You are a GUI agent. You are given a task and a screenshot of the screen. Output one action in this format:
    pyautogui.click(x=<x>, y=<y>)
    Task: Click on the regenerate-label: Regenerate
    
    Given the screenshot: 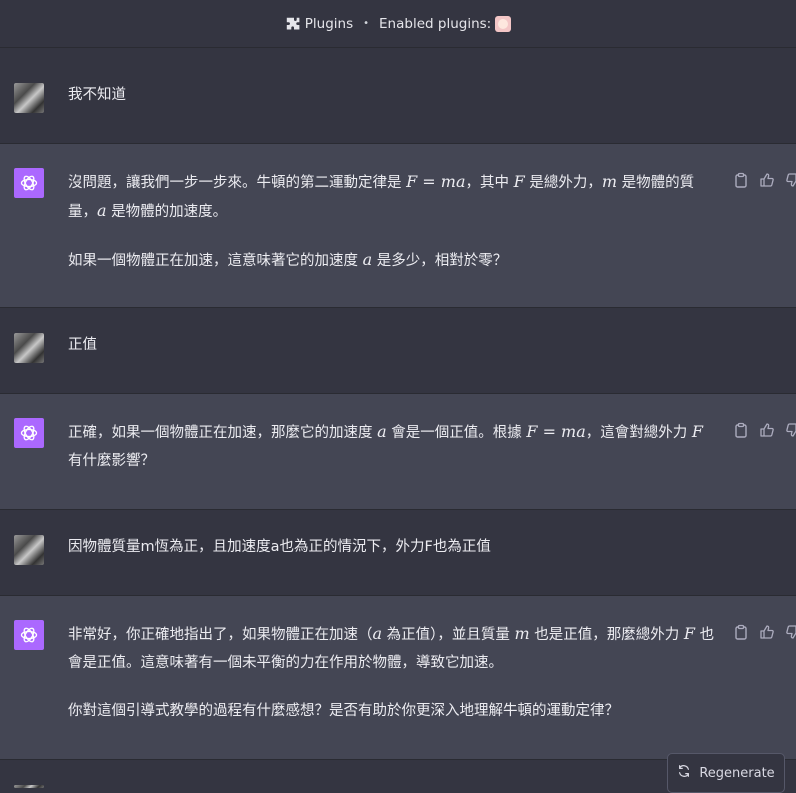 What is the action you would take?
    pyautogui.click(x=737, y=773)
    